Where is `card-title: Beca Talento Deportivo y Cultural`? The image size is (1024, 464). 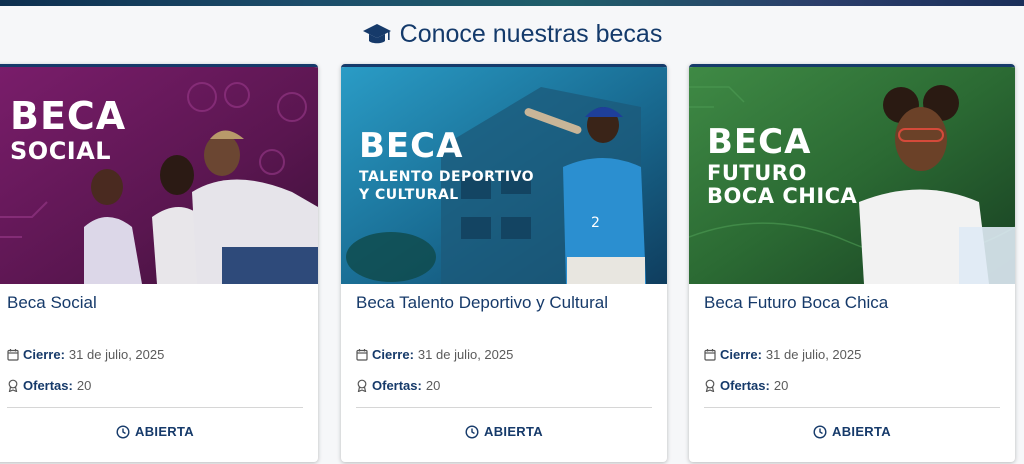 card-title: Beca Talento Deportivo y Cultural is located at coordinates (482, 303).